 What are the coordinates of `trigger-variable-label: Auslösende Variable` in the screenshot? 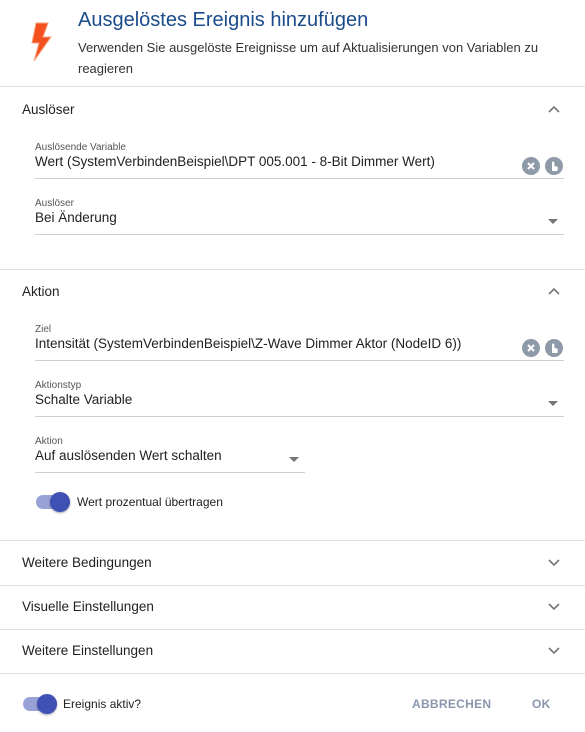 It's located at (80, 147).